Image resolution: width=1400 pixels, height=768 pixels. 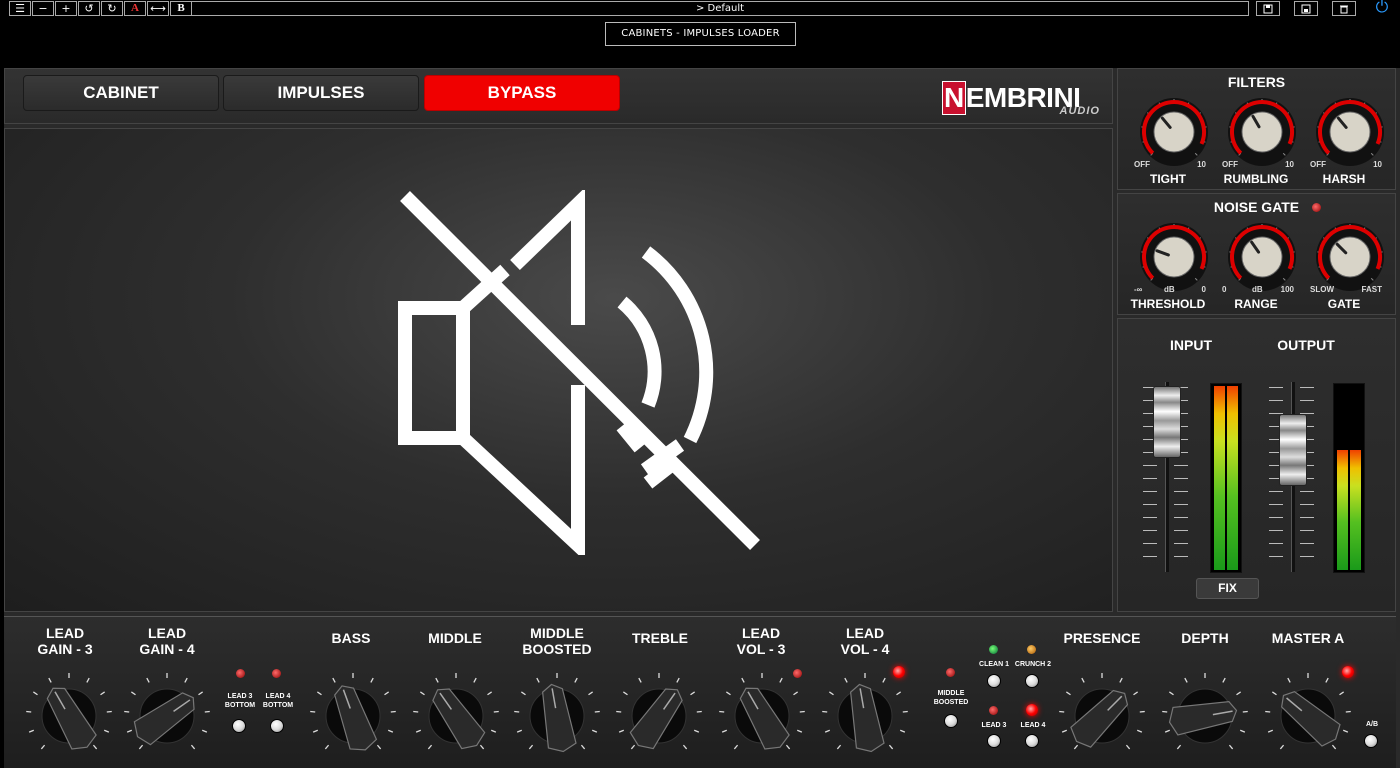 I want to click on gate-knob-gate: SLOW FAST GATE, so click(x=1345, y=266).